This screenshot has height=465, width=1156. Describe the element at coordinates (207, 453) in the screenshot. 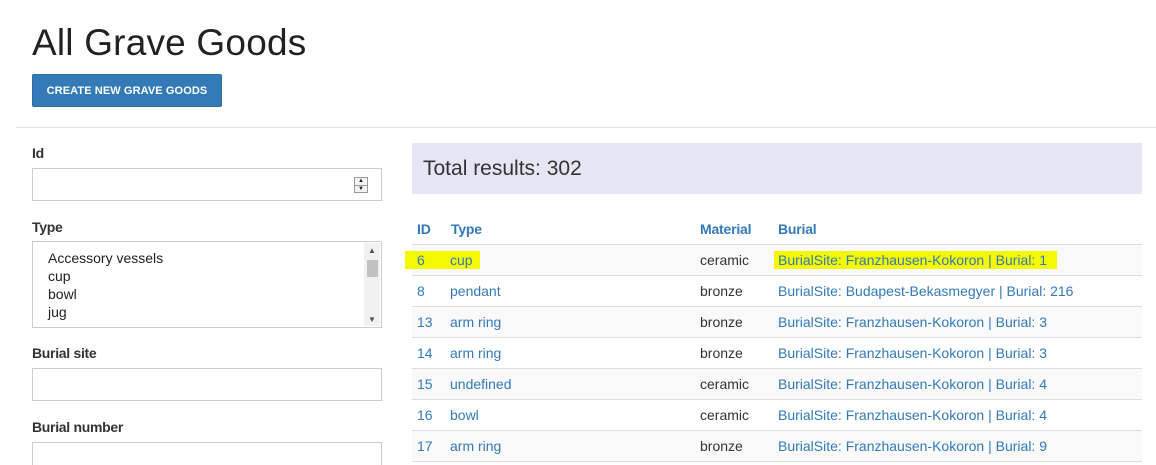

I see `burial-number-filter-input` at that location.